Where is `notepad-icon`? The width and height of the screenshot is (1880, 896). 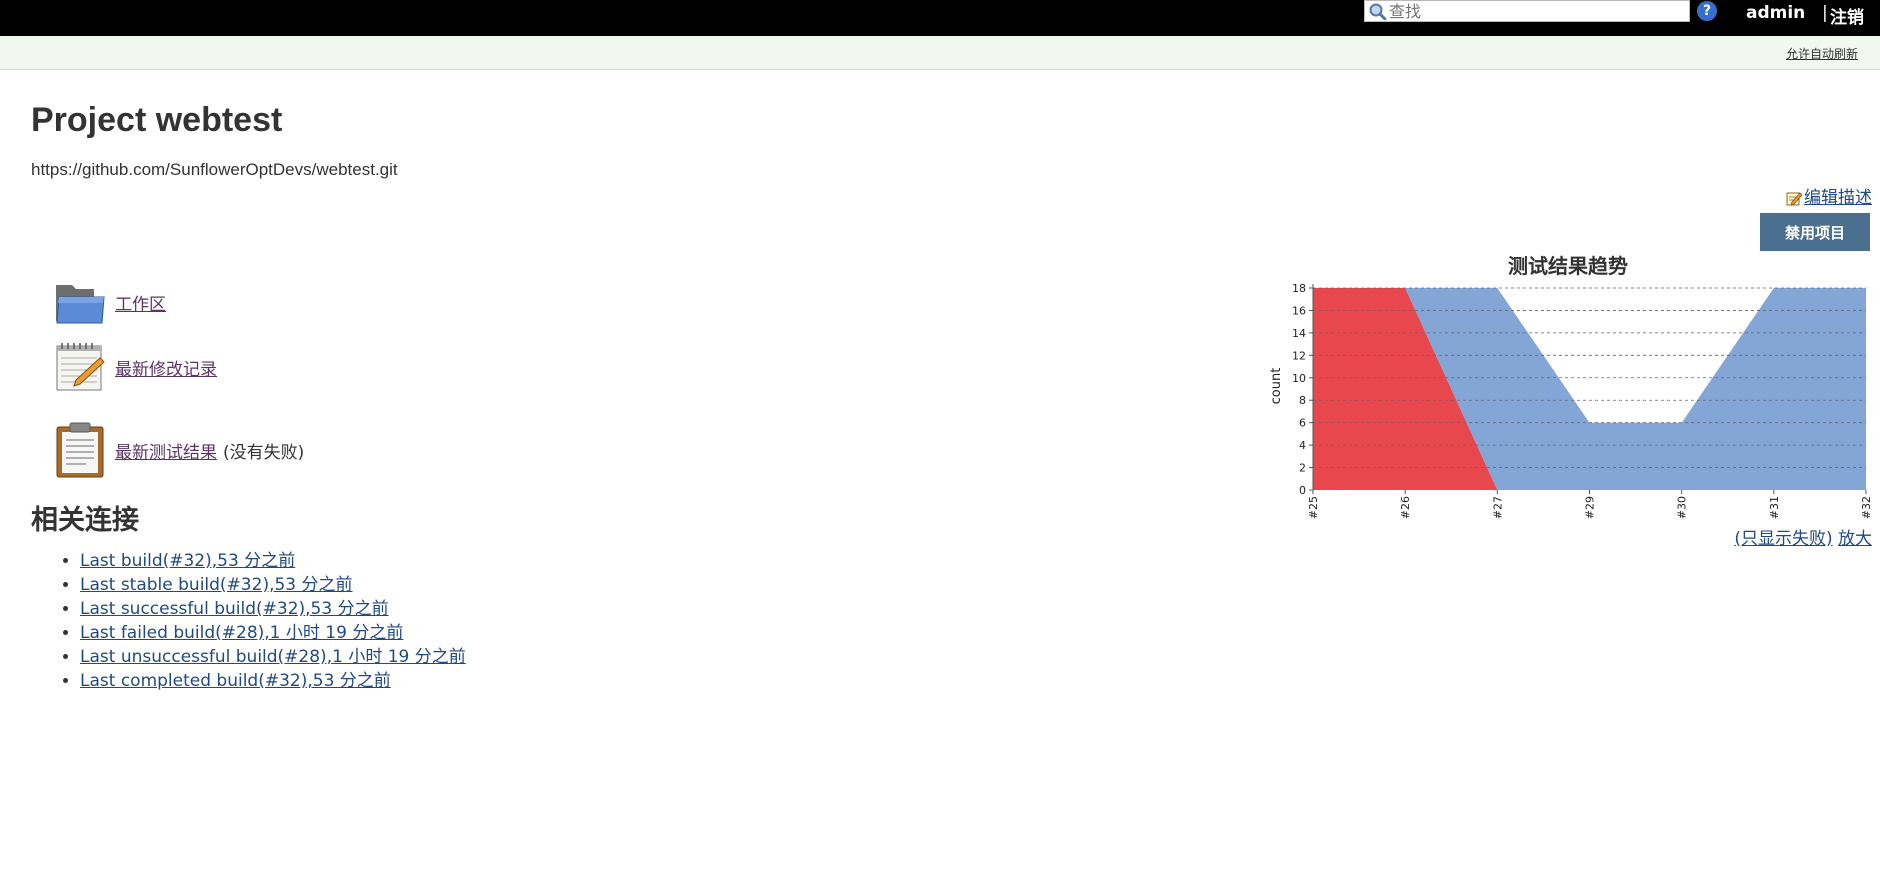 notepad-icon is located at coordinates (80, 367).